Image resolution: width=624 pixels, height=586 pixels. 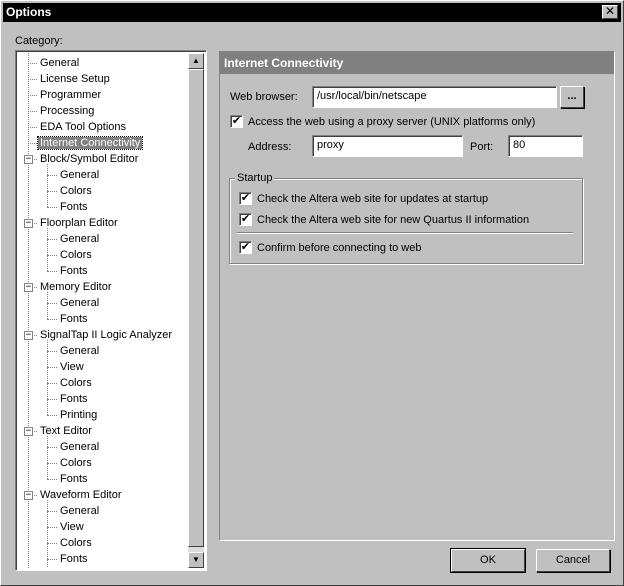 I want to click on startup-info-checkbox: ✔, so click(x=245, y=219).